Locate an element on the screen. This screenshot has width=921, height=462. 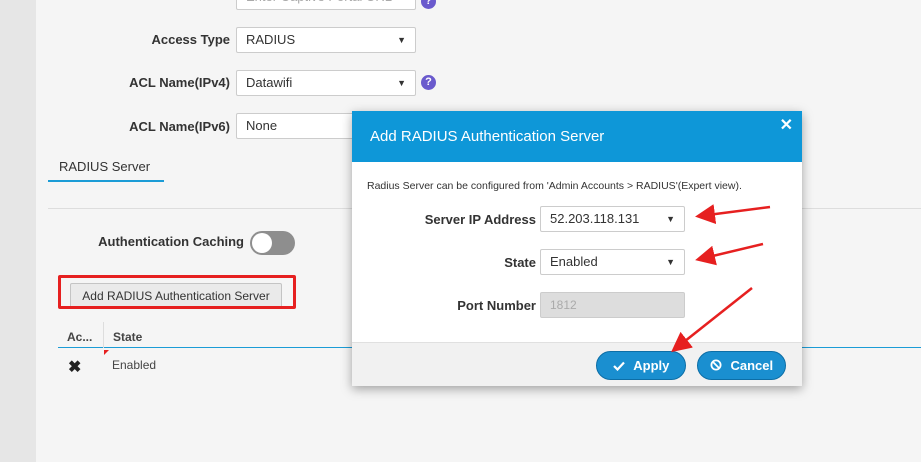
access-type-value: RADIUS is located at coordinates (271, 39).